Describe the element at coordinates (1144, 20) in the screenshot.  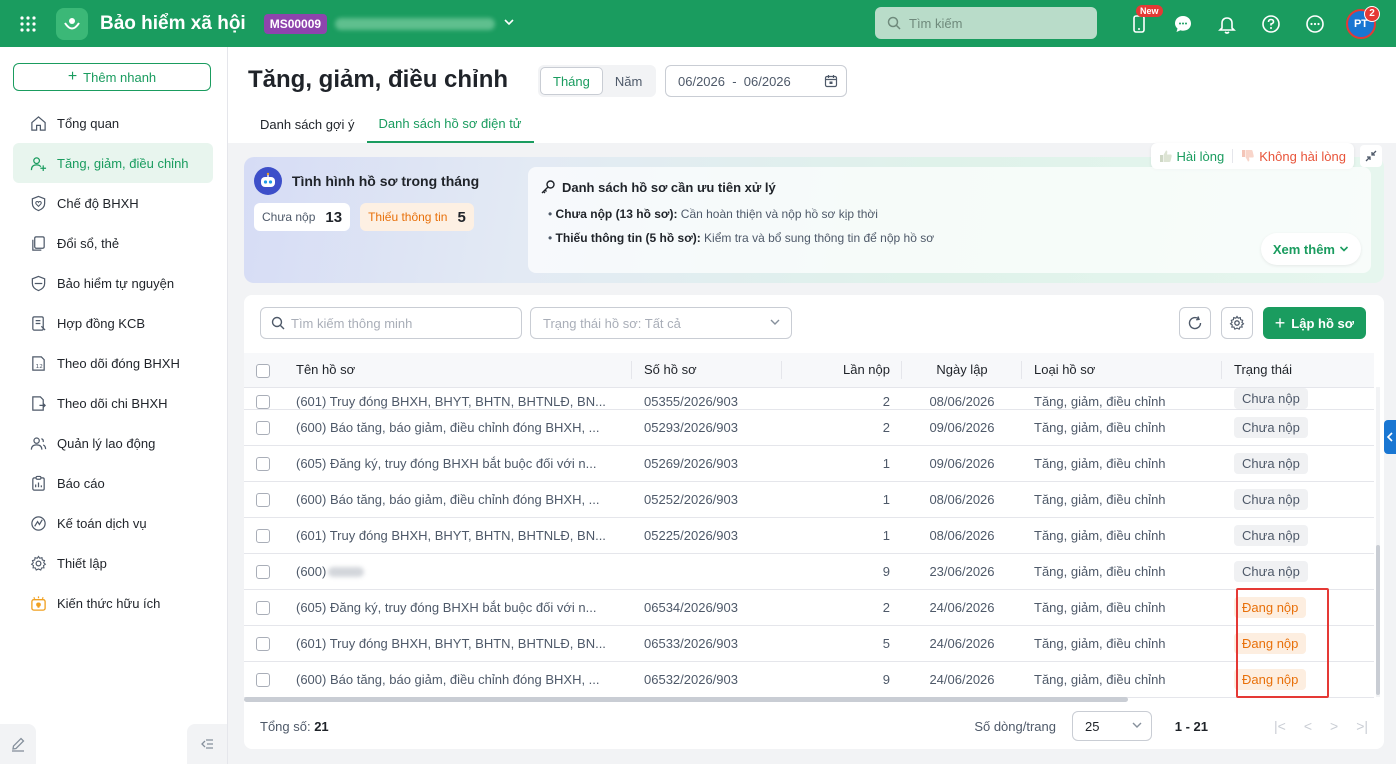
I see `mobile-app-icon: New` at that location.